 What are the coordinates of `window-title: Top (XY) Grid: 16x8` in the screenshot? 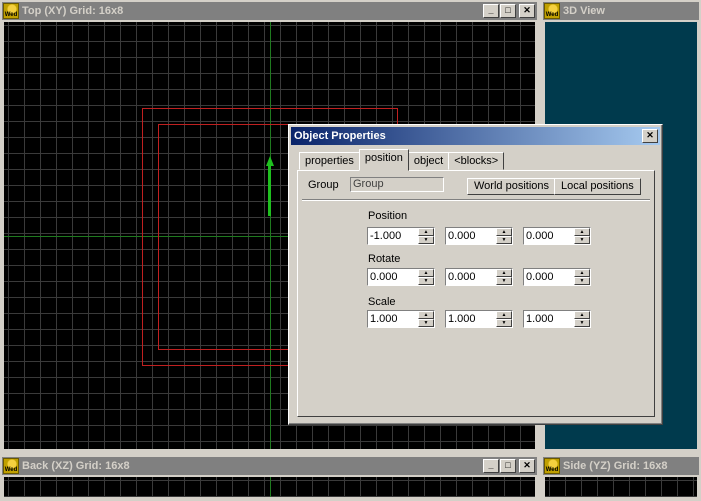 It's located at (73, 11).